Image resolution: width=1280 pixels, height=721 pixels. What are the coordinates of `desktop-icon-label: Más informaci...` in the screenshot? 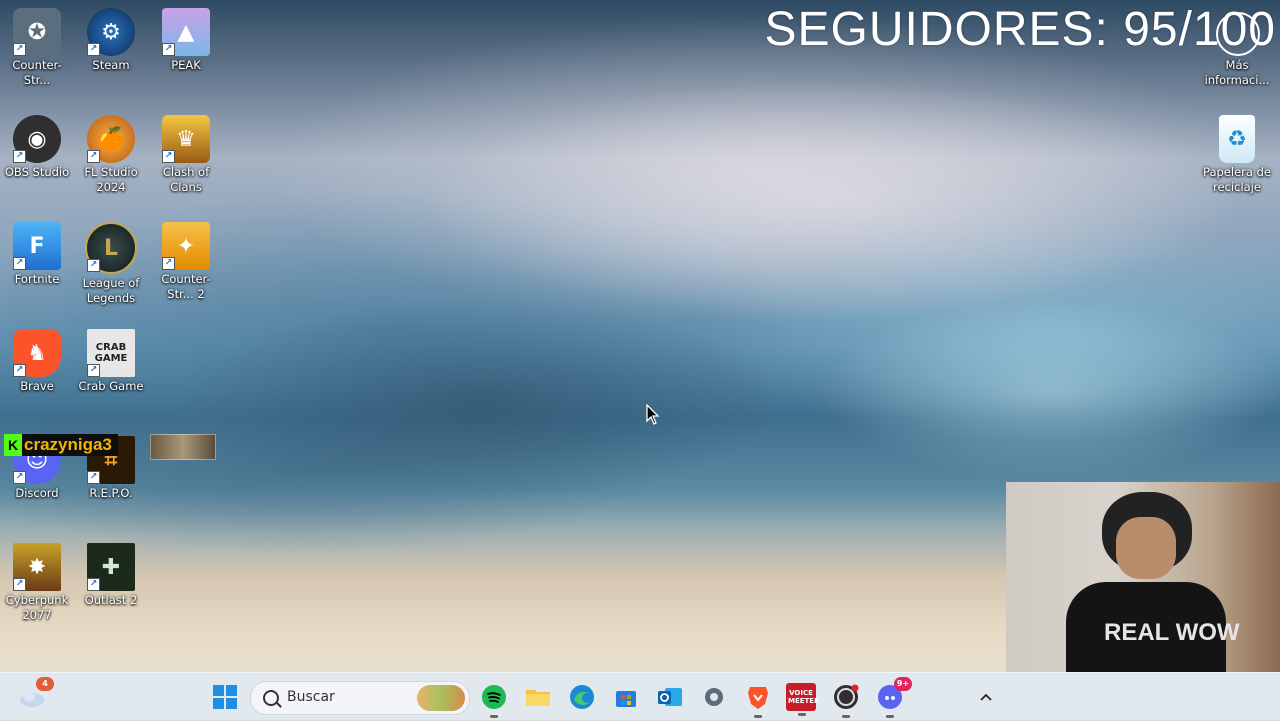 It's located at (1237, 72).